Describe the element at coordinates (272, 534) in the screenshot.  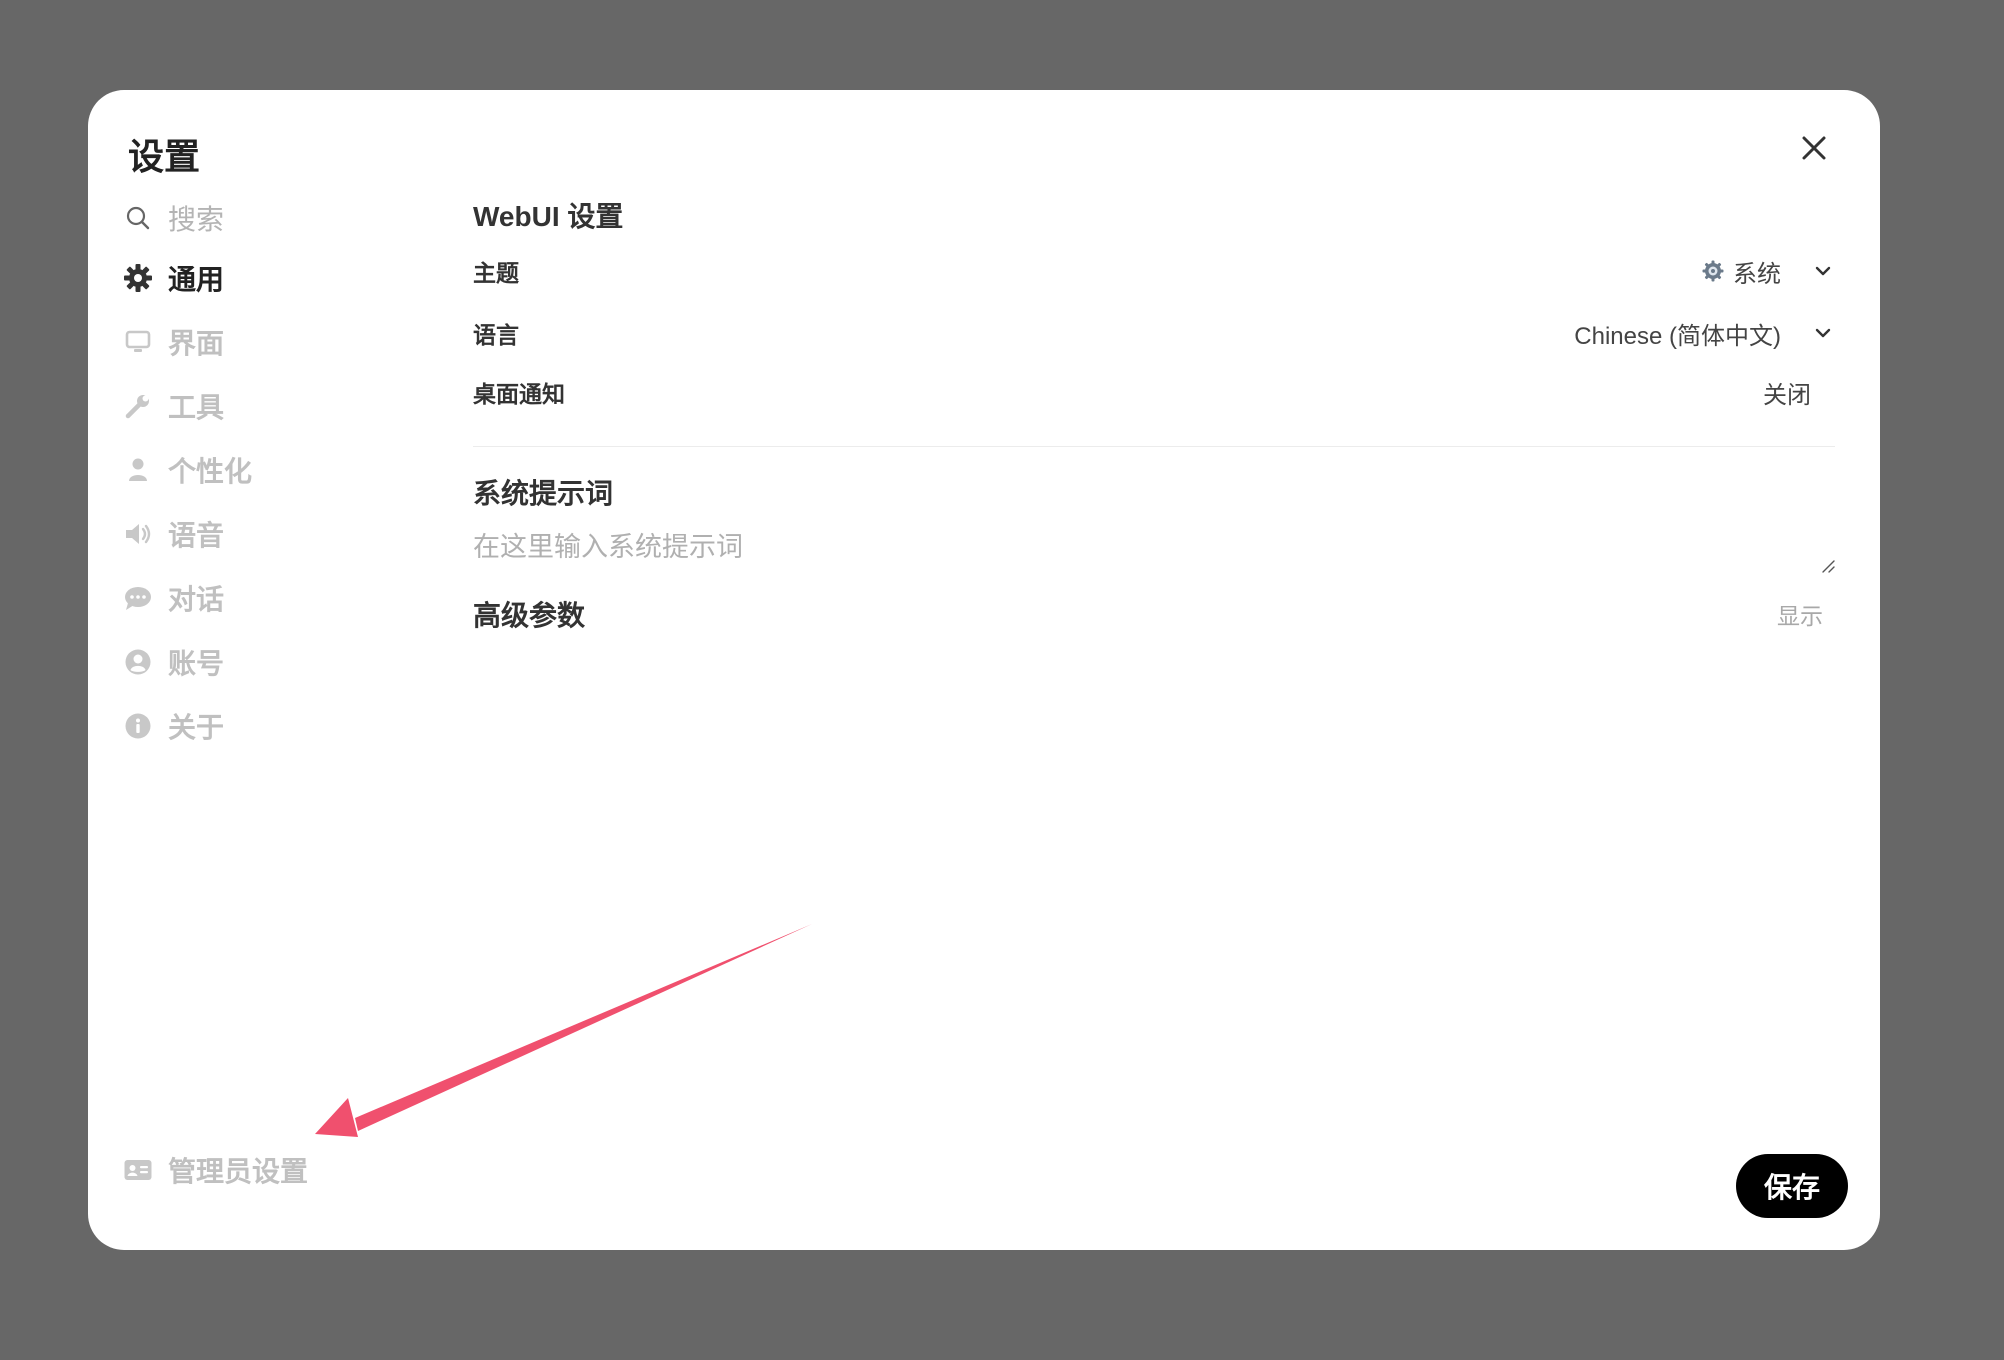
I see `sidebar-item-voice: 语音` at that location.